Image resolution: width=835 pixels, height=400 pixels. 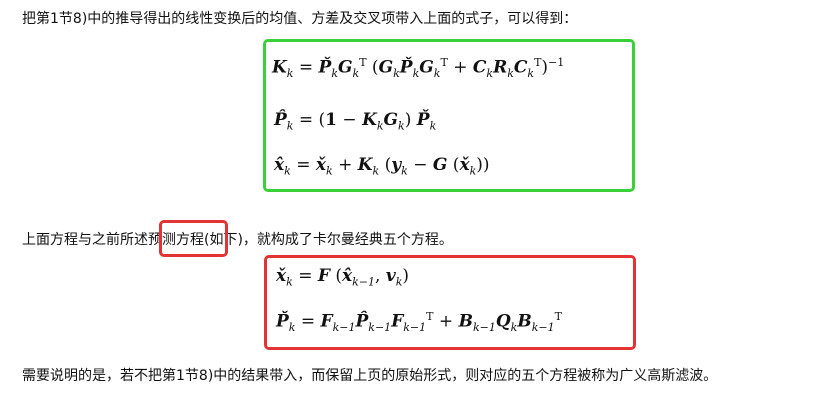 What do you see at coordinates (355, 121) in the screenshot?
I see `covariance-update-equation: P̂k = (1 − KkGk) P̌k` at bounding box center [355, 121].